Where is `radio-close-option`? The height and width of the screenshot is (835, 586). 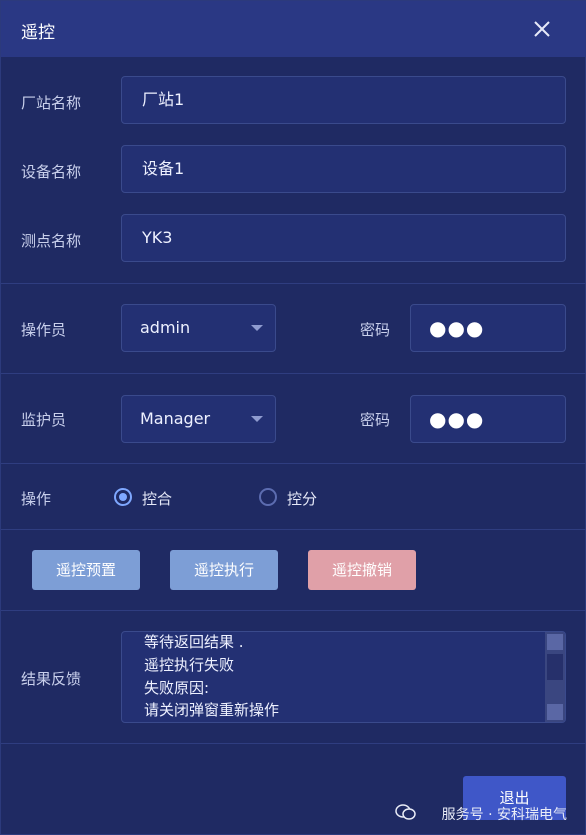 radio-close-option is located at coordinates (123, 497).